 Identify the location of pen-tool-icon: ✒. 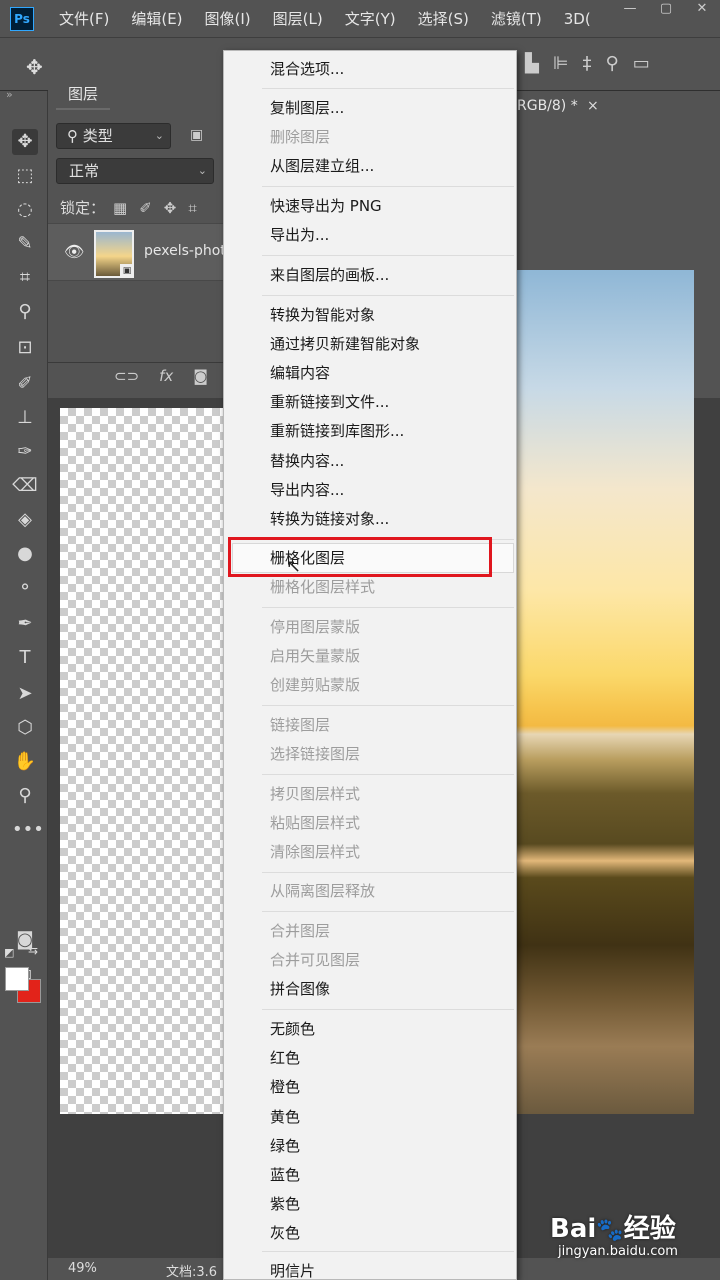
(25, 624).